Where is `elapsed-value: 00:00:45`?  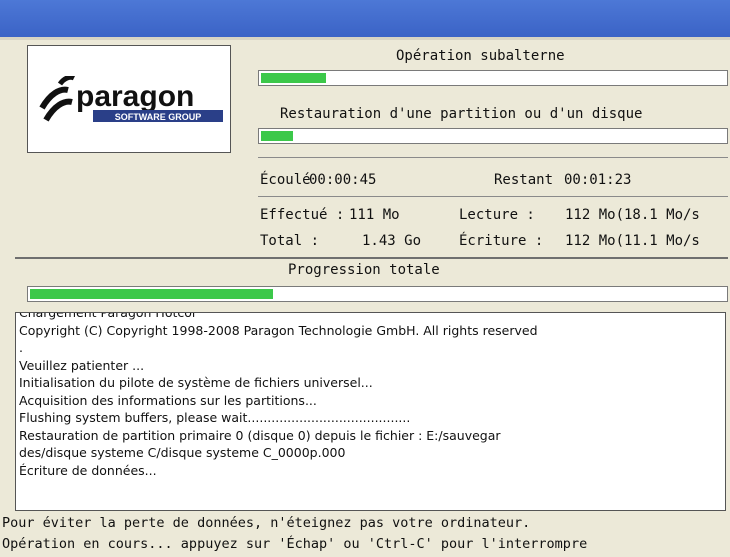
elapsed-value: 00:00:45 is located at coordinates (343, 180).